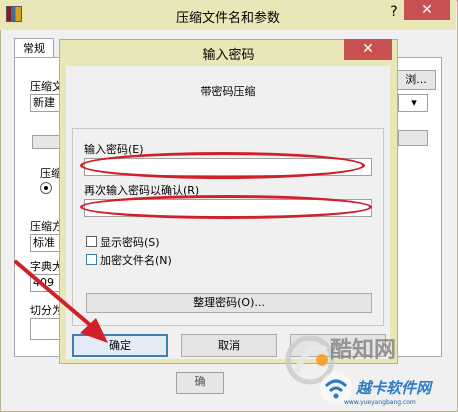 The width and height of the screenshot is (458, 412). What do you see at coordinates (229, 345) in the screenshot?
I see `cancel-button: 取消` at bounding box center [229, 345].